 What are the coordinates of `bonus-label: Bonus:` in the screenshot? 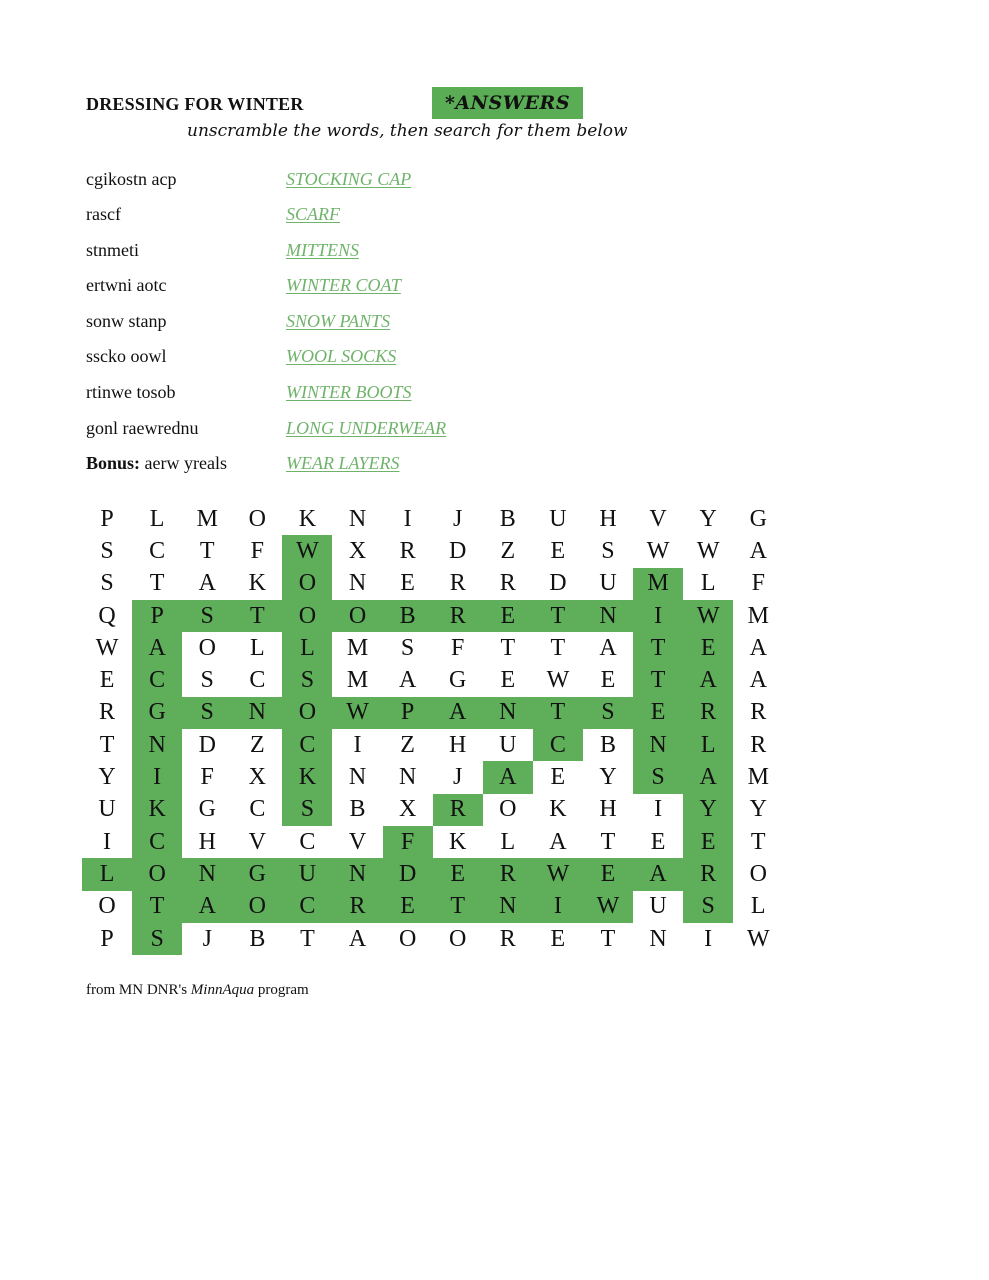 It's located at (113, 462).